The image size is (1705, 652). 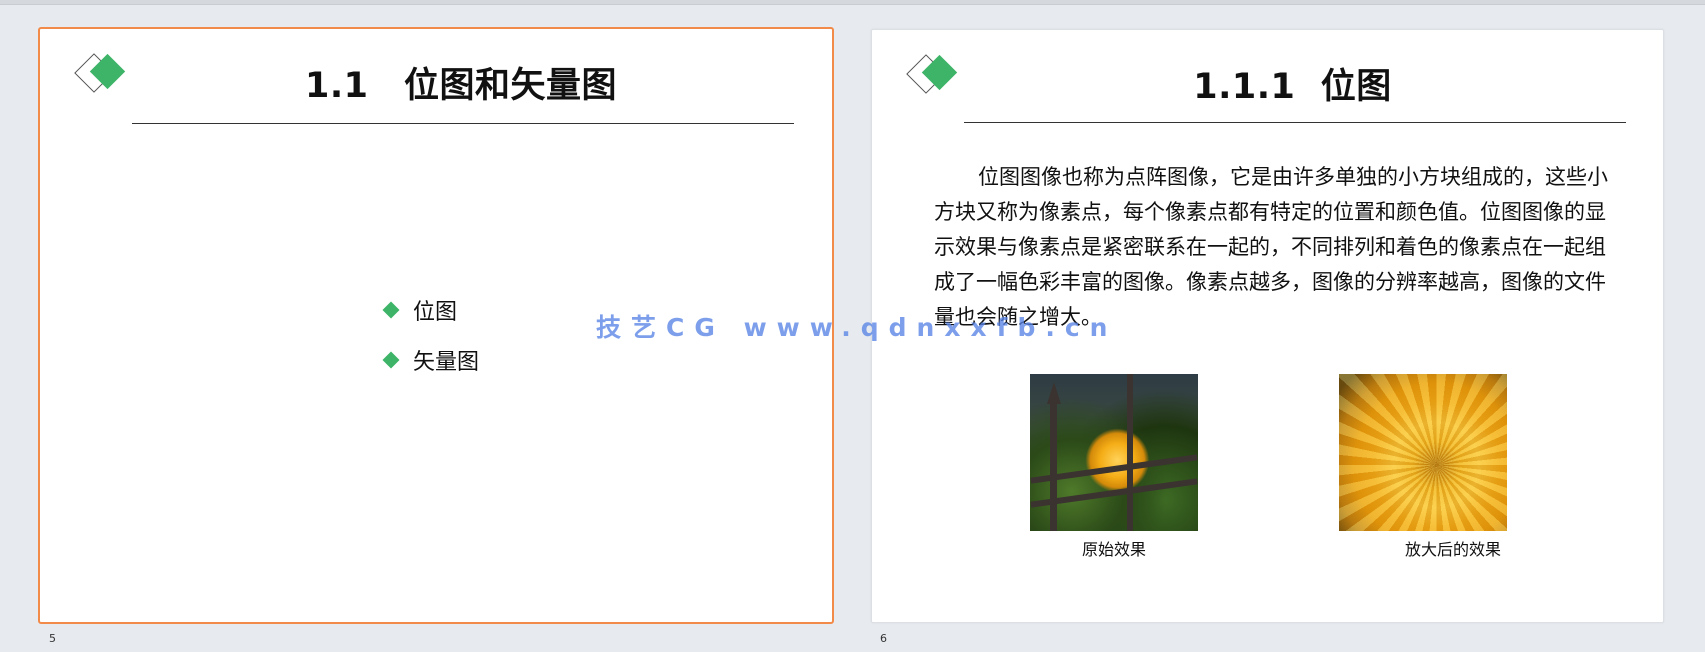 I want to click on image-caption: 原始效果, so click(x=1113, y=549).